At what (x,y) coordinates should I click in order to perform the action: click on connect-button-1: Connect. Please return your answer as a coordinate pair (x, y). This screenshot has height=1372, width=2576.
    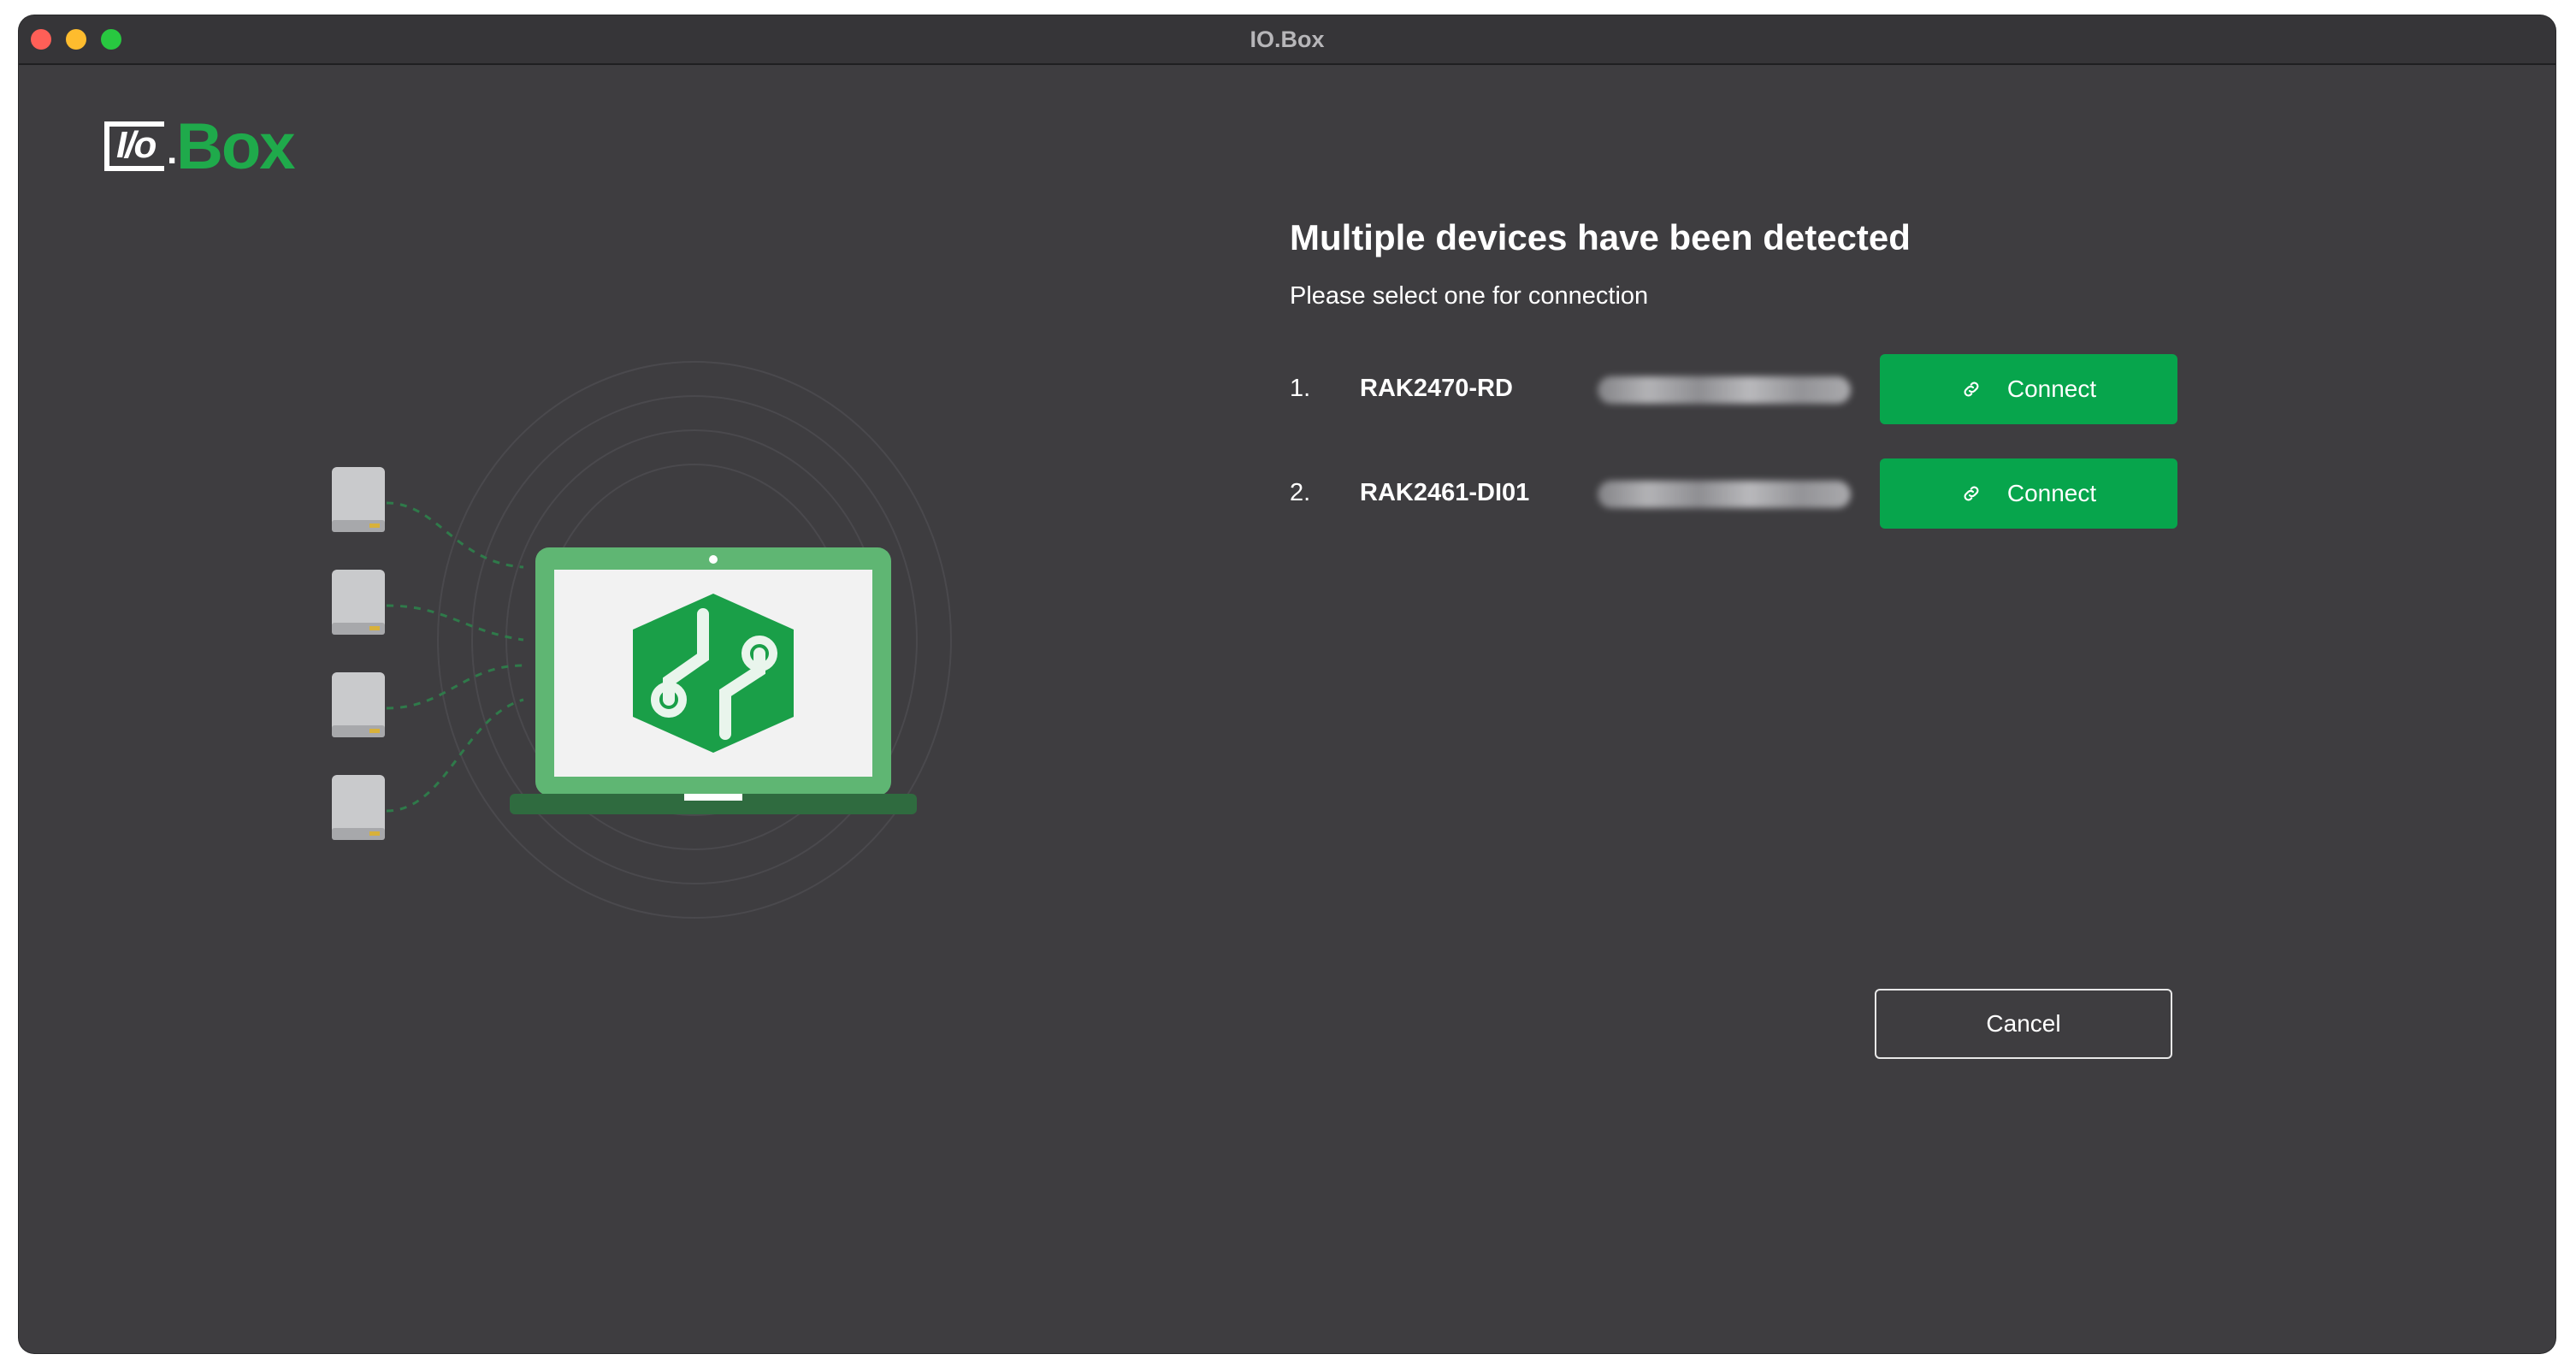
    Looking at the image, I should click on (2028, 389).